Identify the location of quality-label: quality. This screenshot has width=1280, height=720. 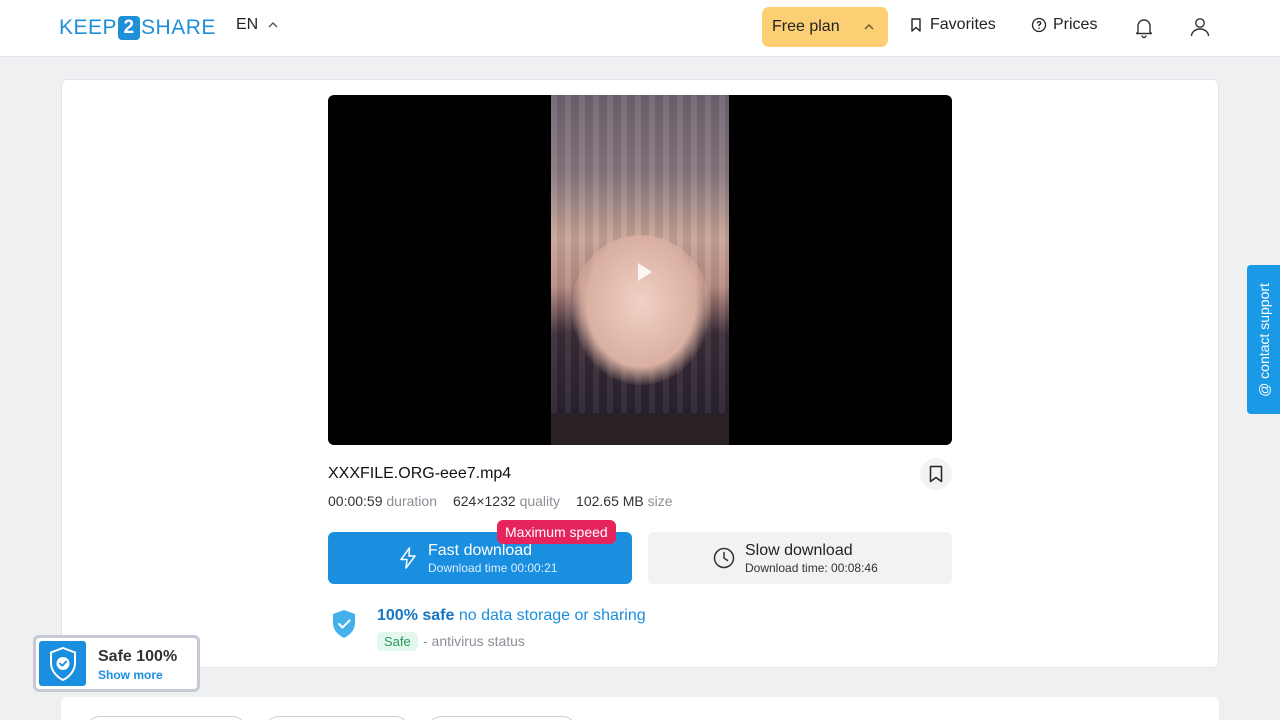
(540, 501).